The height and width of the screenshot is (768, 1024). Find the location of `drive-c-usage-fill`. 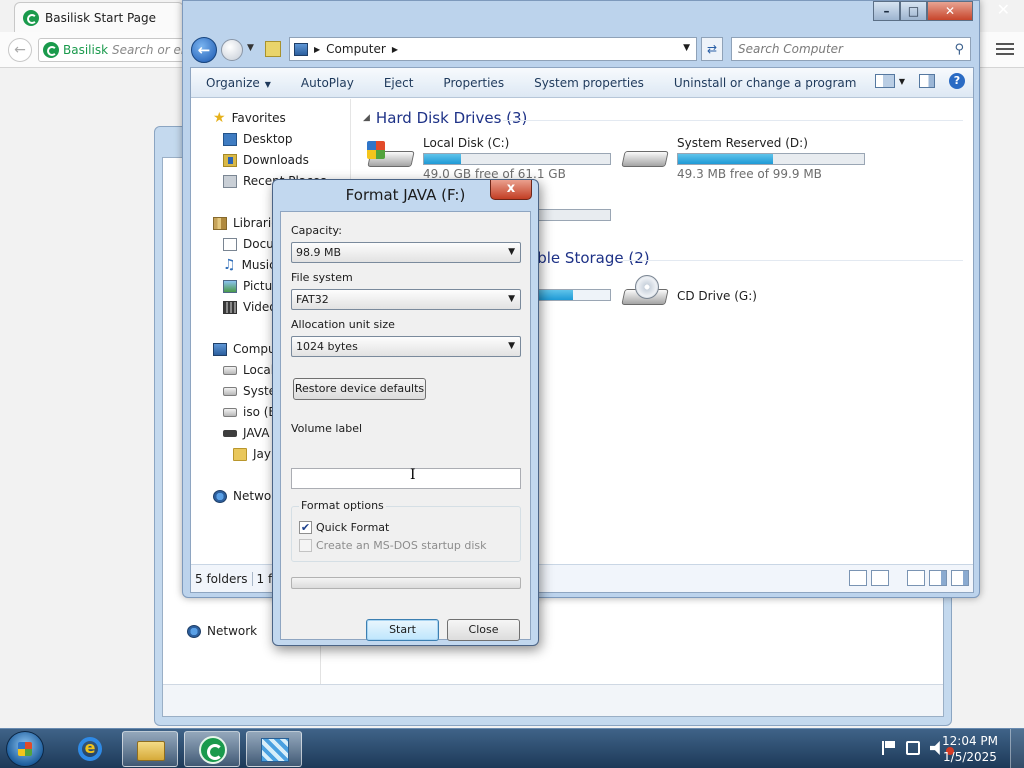

drive-c-usage-fill is located at coordinates (443, 159).